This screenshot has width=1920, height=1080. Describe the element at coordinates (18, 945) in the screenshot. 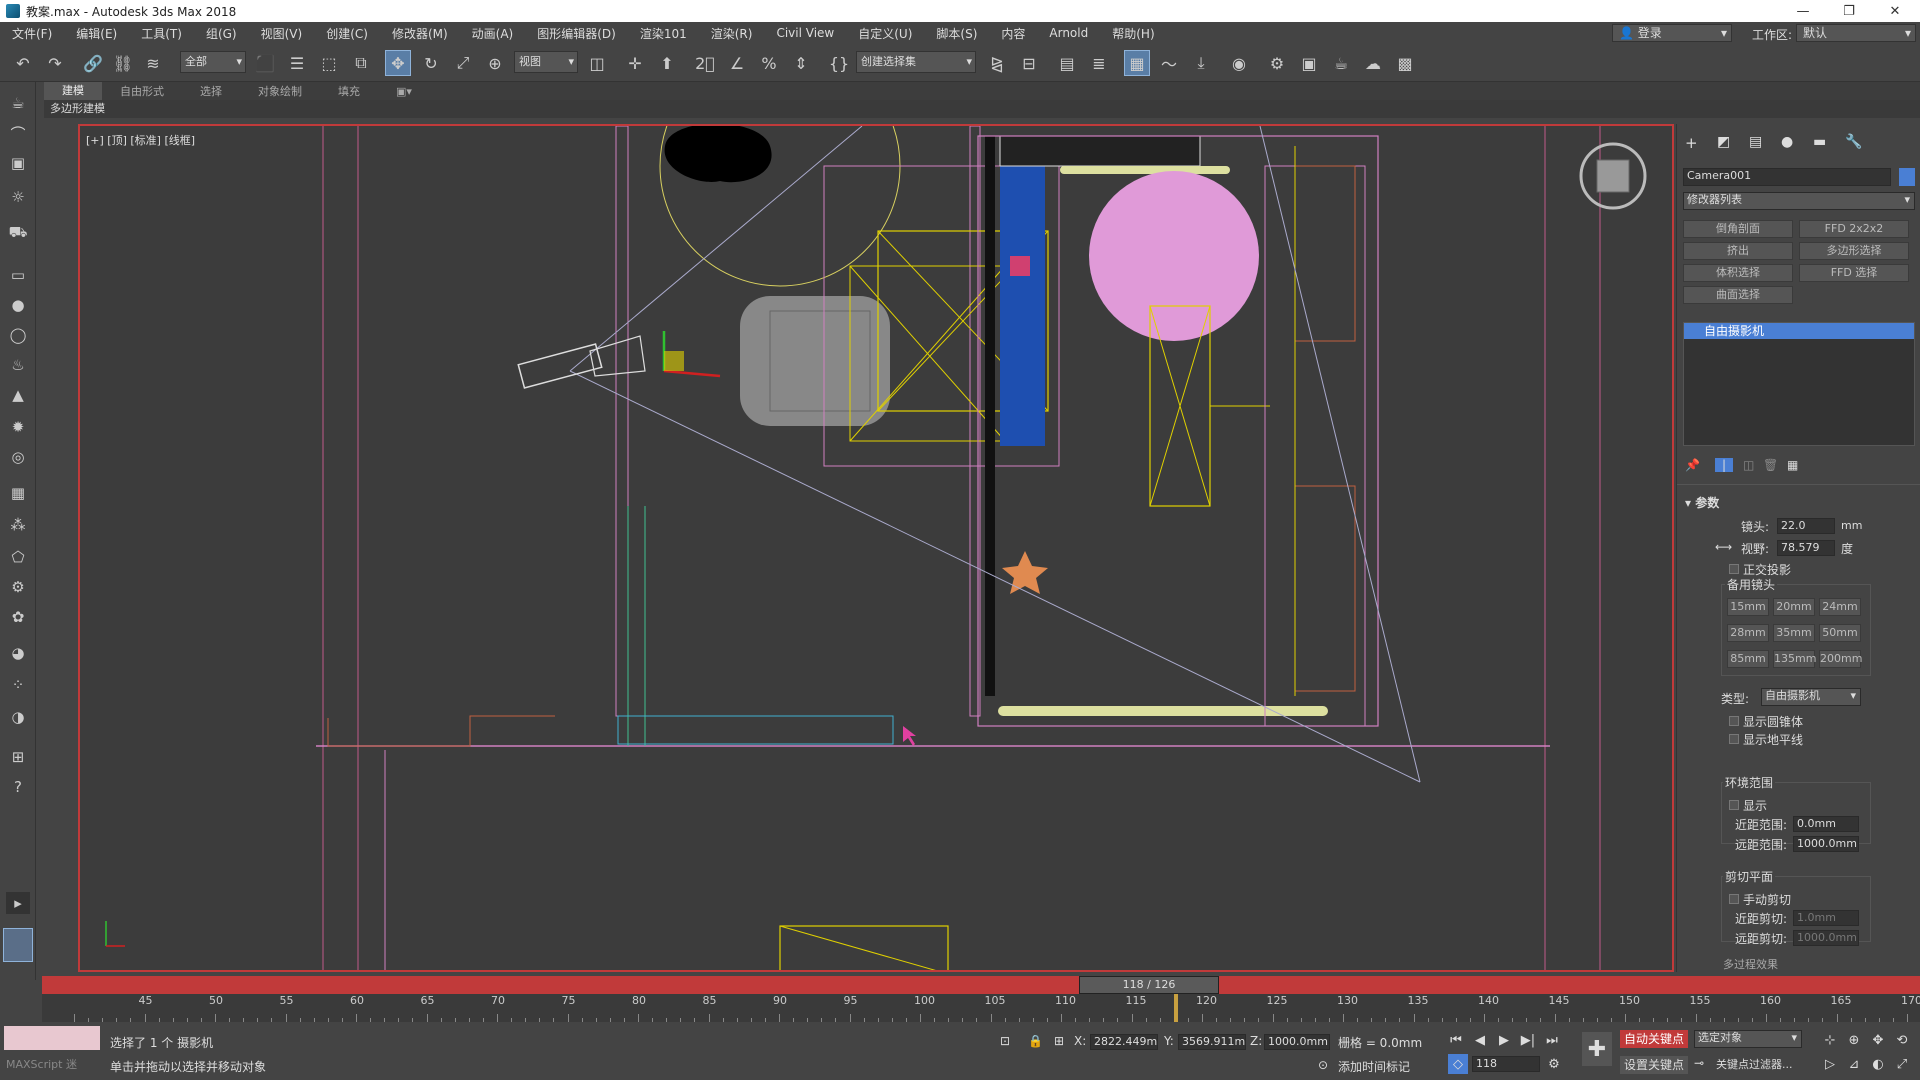

I see `viewport-layout-icon` at that location.